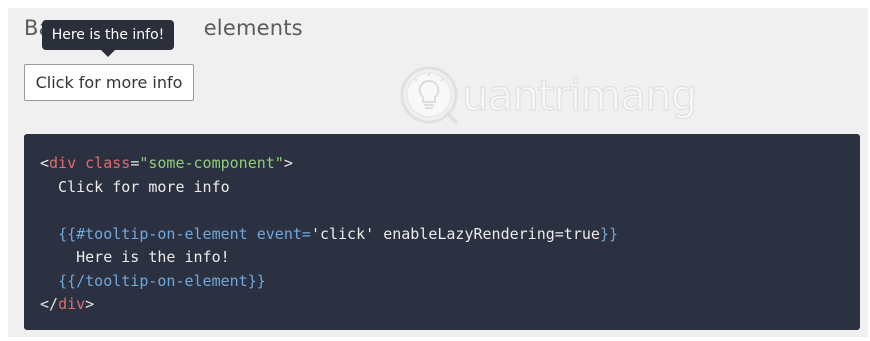 The width and height of the screenshot is (870, 341). What do you see at coordinates (162, 280) in the screenshot?
I see `code-token: /tooltip-on-element` at bounding box center [162, 280].